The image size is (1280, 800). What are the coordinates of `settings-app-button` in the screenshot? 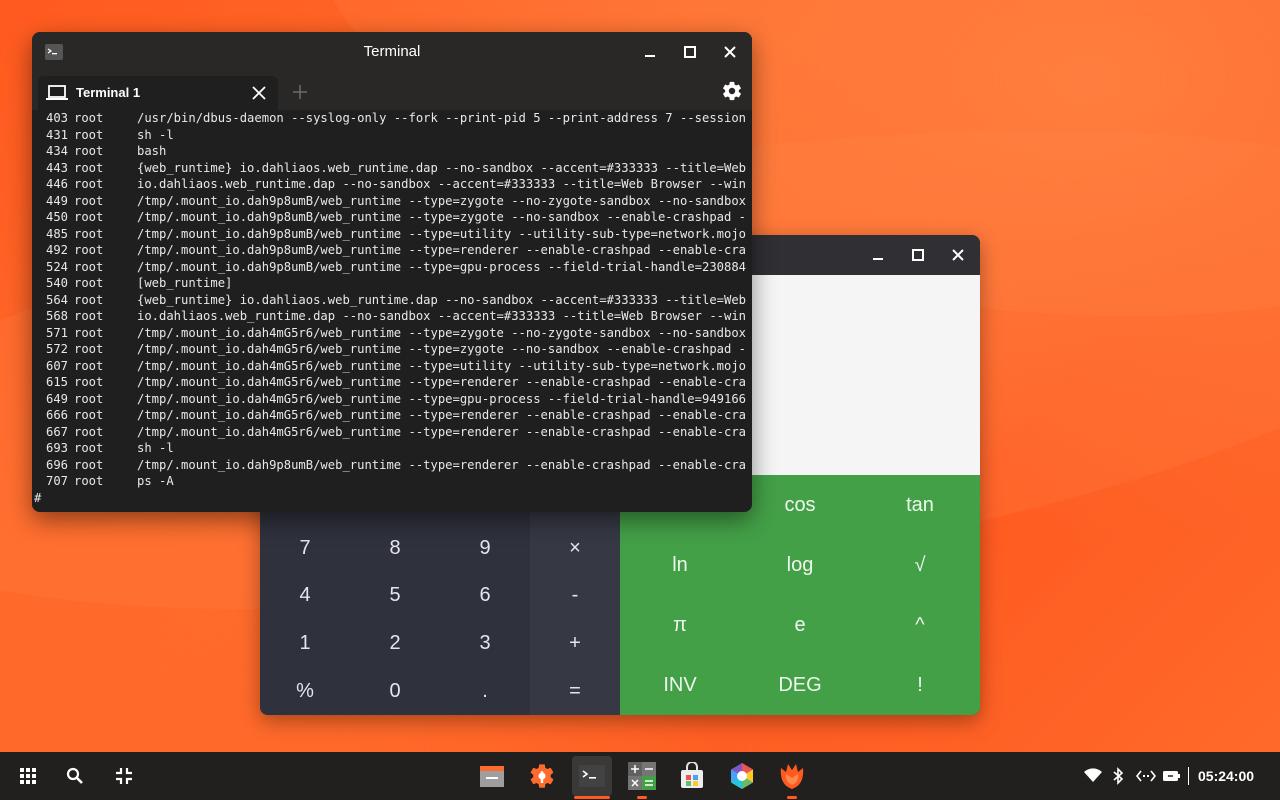 It's located at (542, 776).